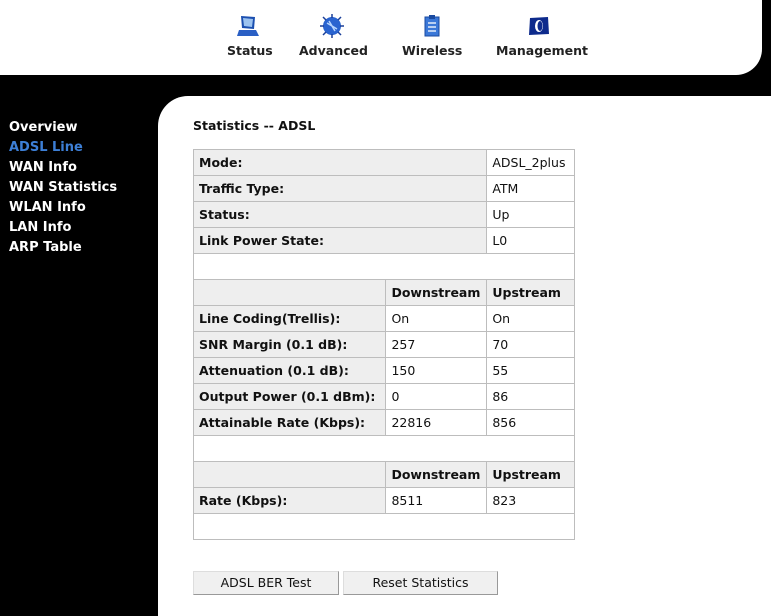 This screenshot has width=771, height=616. Describe the element at coordinates (530, 422) in the screenshot. I see `attainable-rate-up: 856` at that location.